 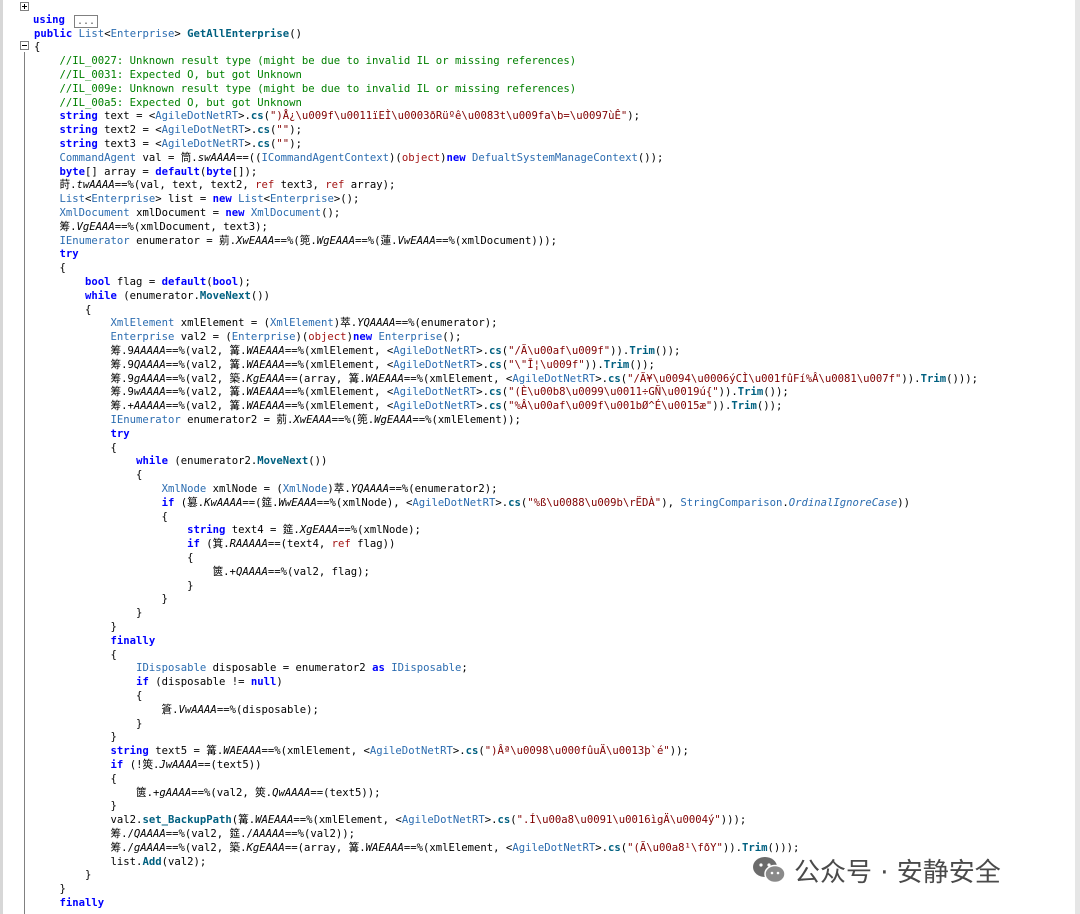 I want to click on code-line: byte[] array = default(byte[]);, so click(x=158, y=171).